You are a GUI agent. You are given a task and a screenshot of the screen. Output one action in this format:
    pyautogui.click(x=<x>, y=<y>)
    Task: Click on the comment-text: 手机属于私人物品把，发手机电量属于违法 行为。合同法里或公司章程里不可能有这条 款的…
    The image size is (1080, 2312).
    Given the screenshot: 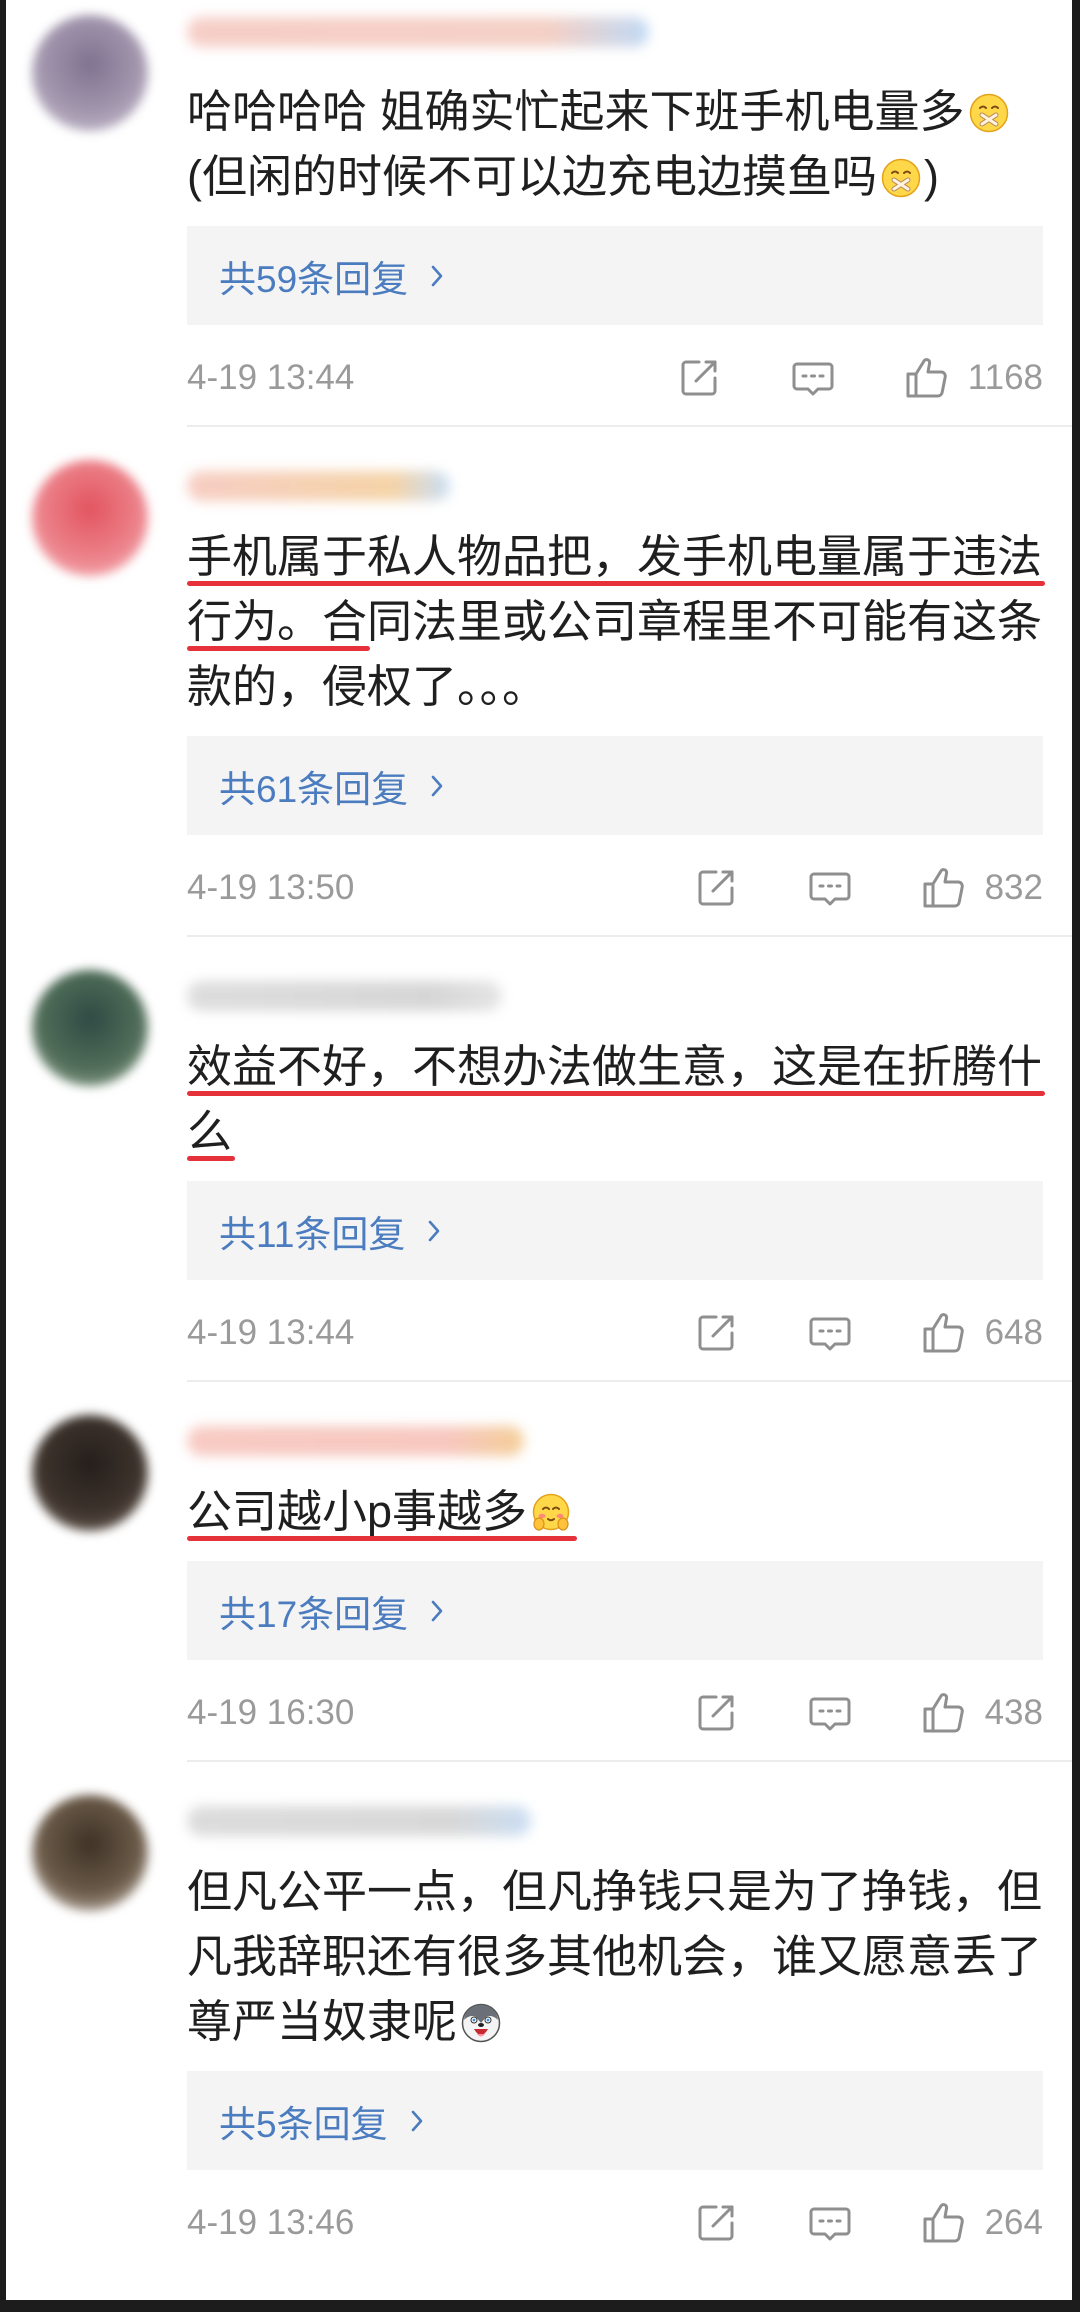 What is the action you would take?
    pyautogui.click(x=616, y=621)
    